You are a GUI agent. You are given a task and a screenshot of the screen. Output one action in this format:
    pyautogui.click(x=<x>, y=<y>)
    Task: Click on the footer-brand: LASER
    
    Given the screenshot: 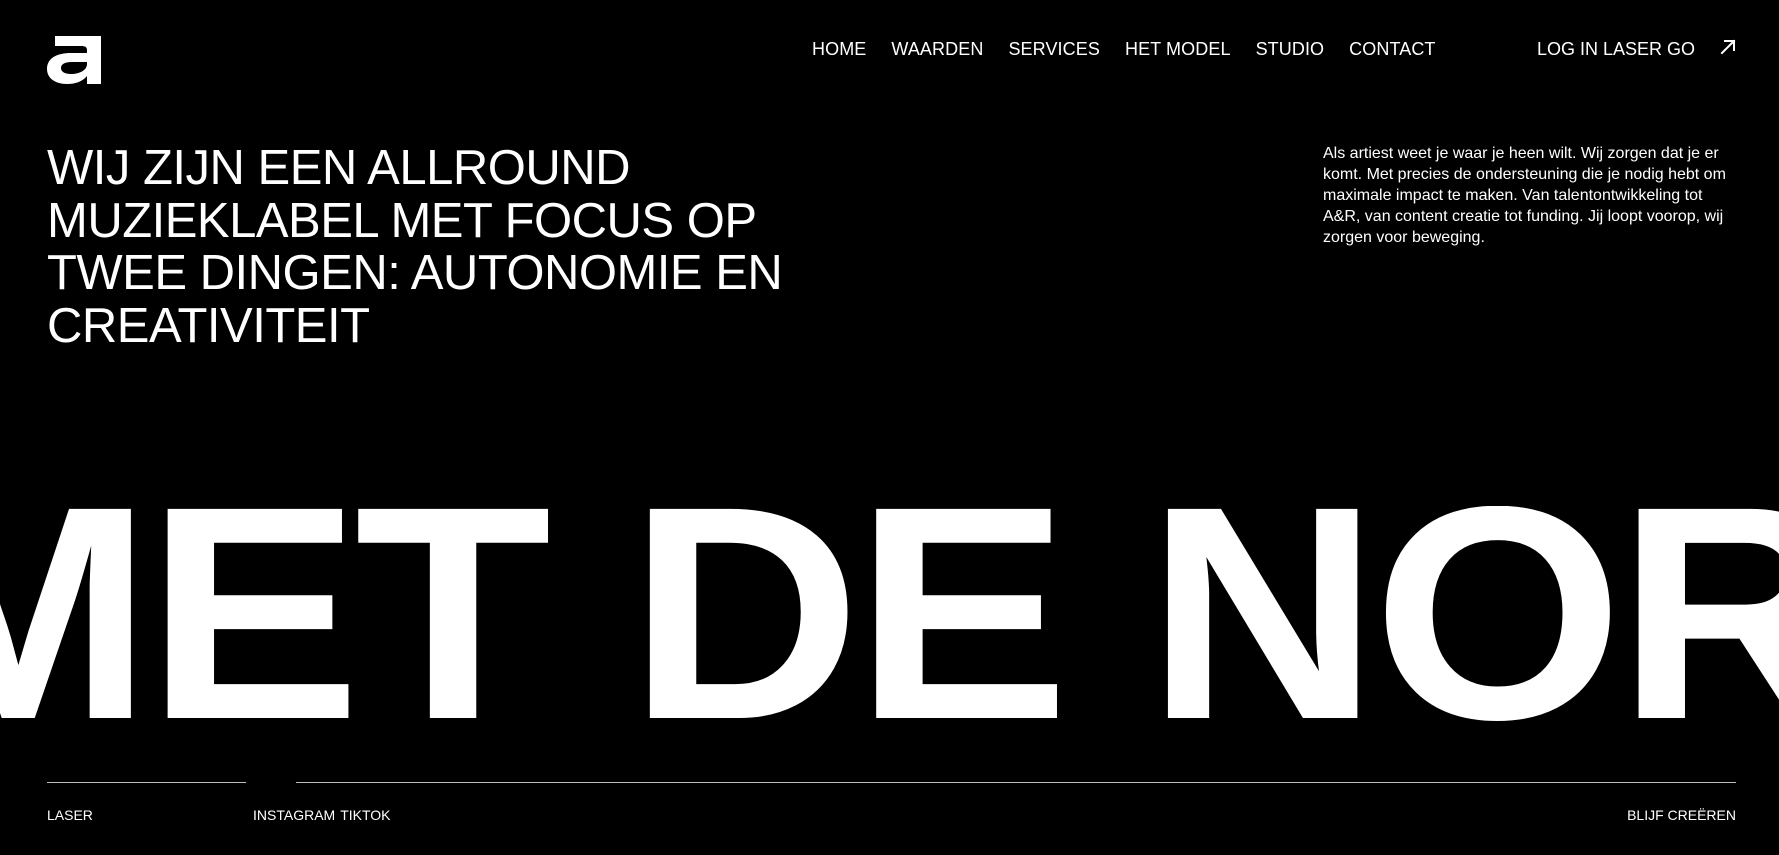 What is the action you would take?
    pyautogui.click(x=70, y=815)
    